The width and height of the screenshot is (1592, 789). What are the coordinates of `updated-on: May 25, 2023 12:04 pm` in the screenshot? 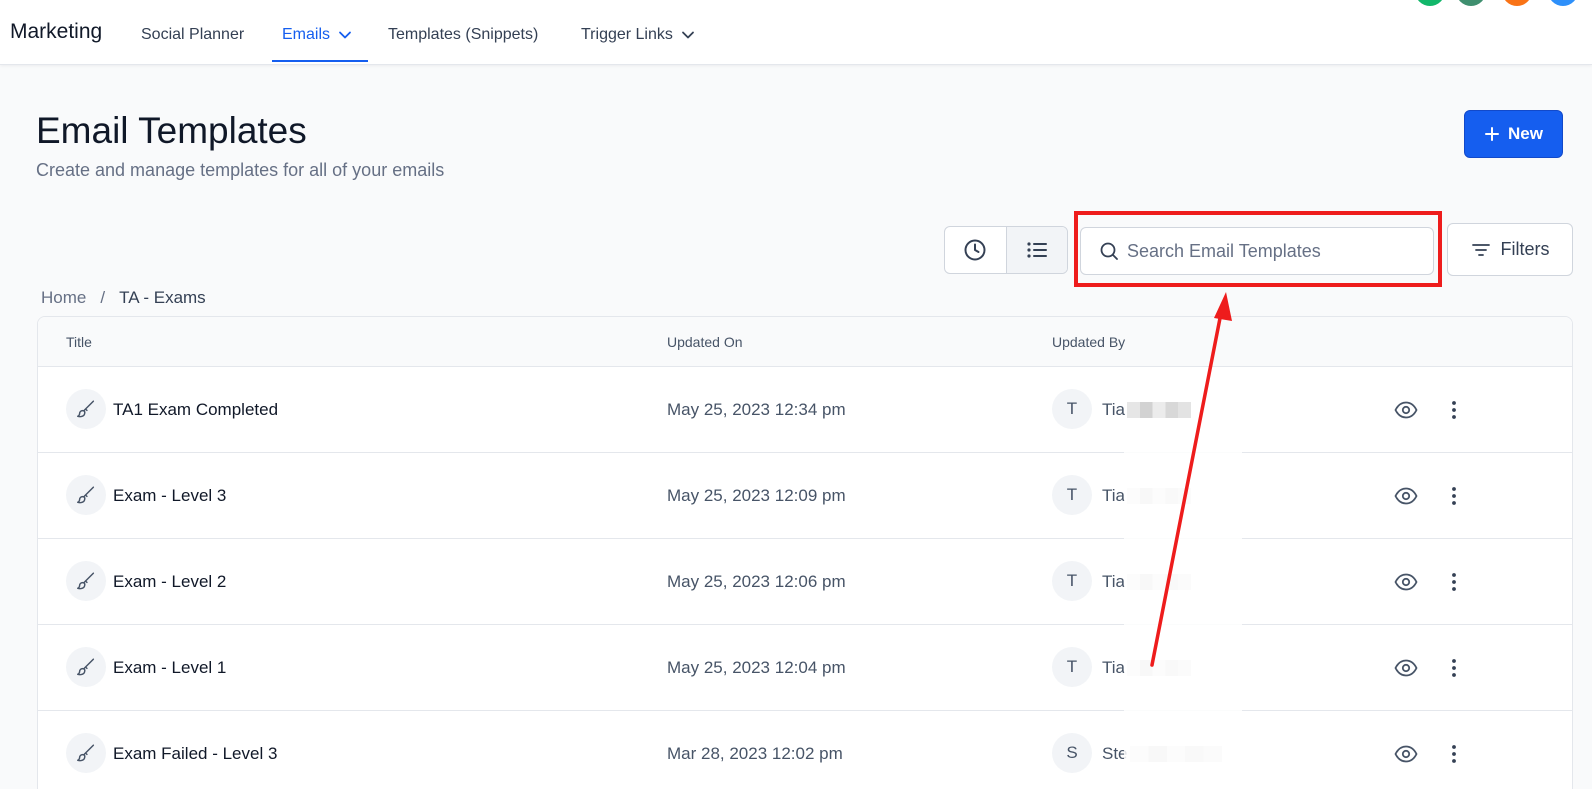 It's located at (756, 667).